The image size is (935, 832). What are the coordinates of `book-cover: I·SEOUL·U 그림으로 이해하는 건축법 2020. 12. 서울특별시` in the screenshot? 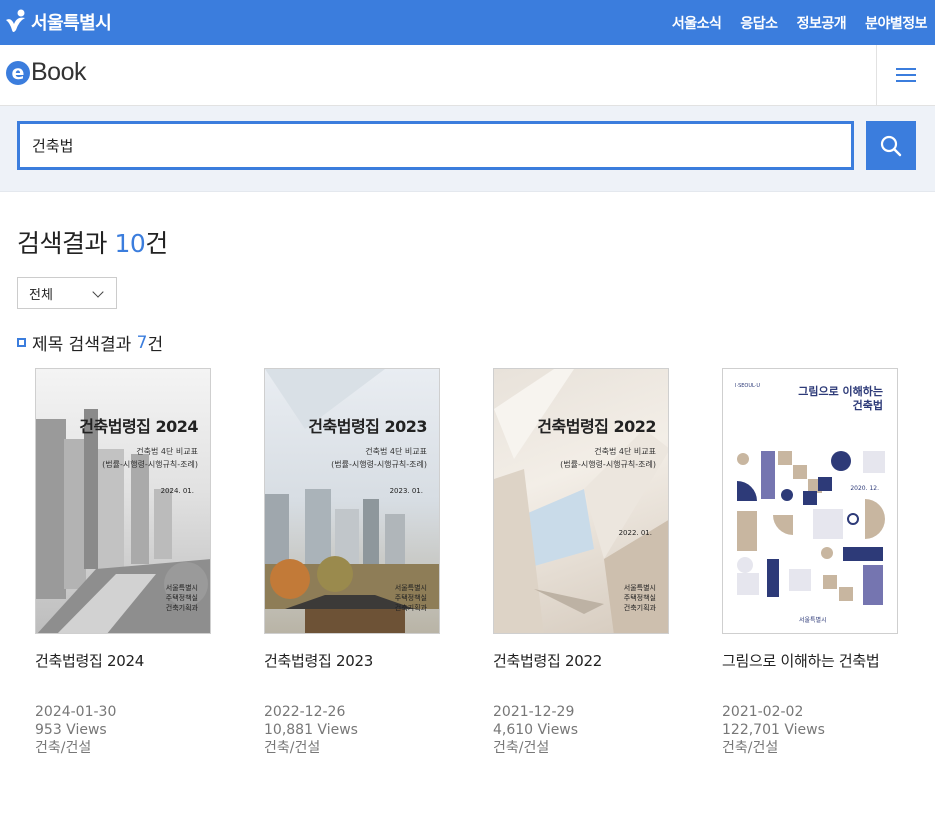 It's located at (810, 501).